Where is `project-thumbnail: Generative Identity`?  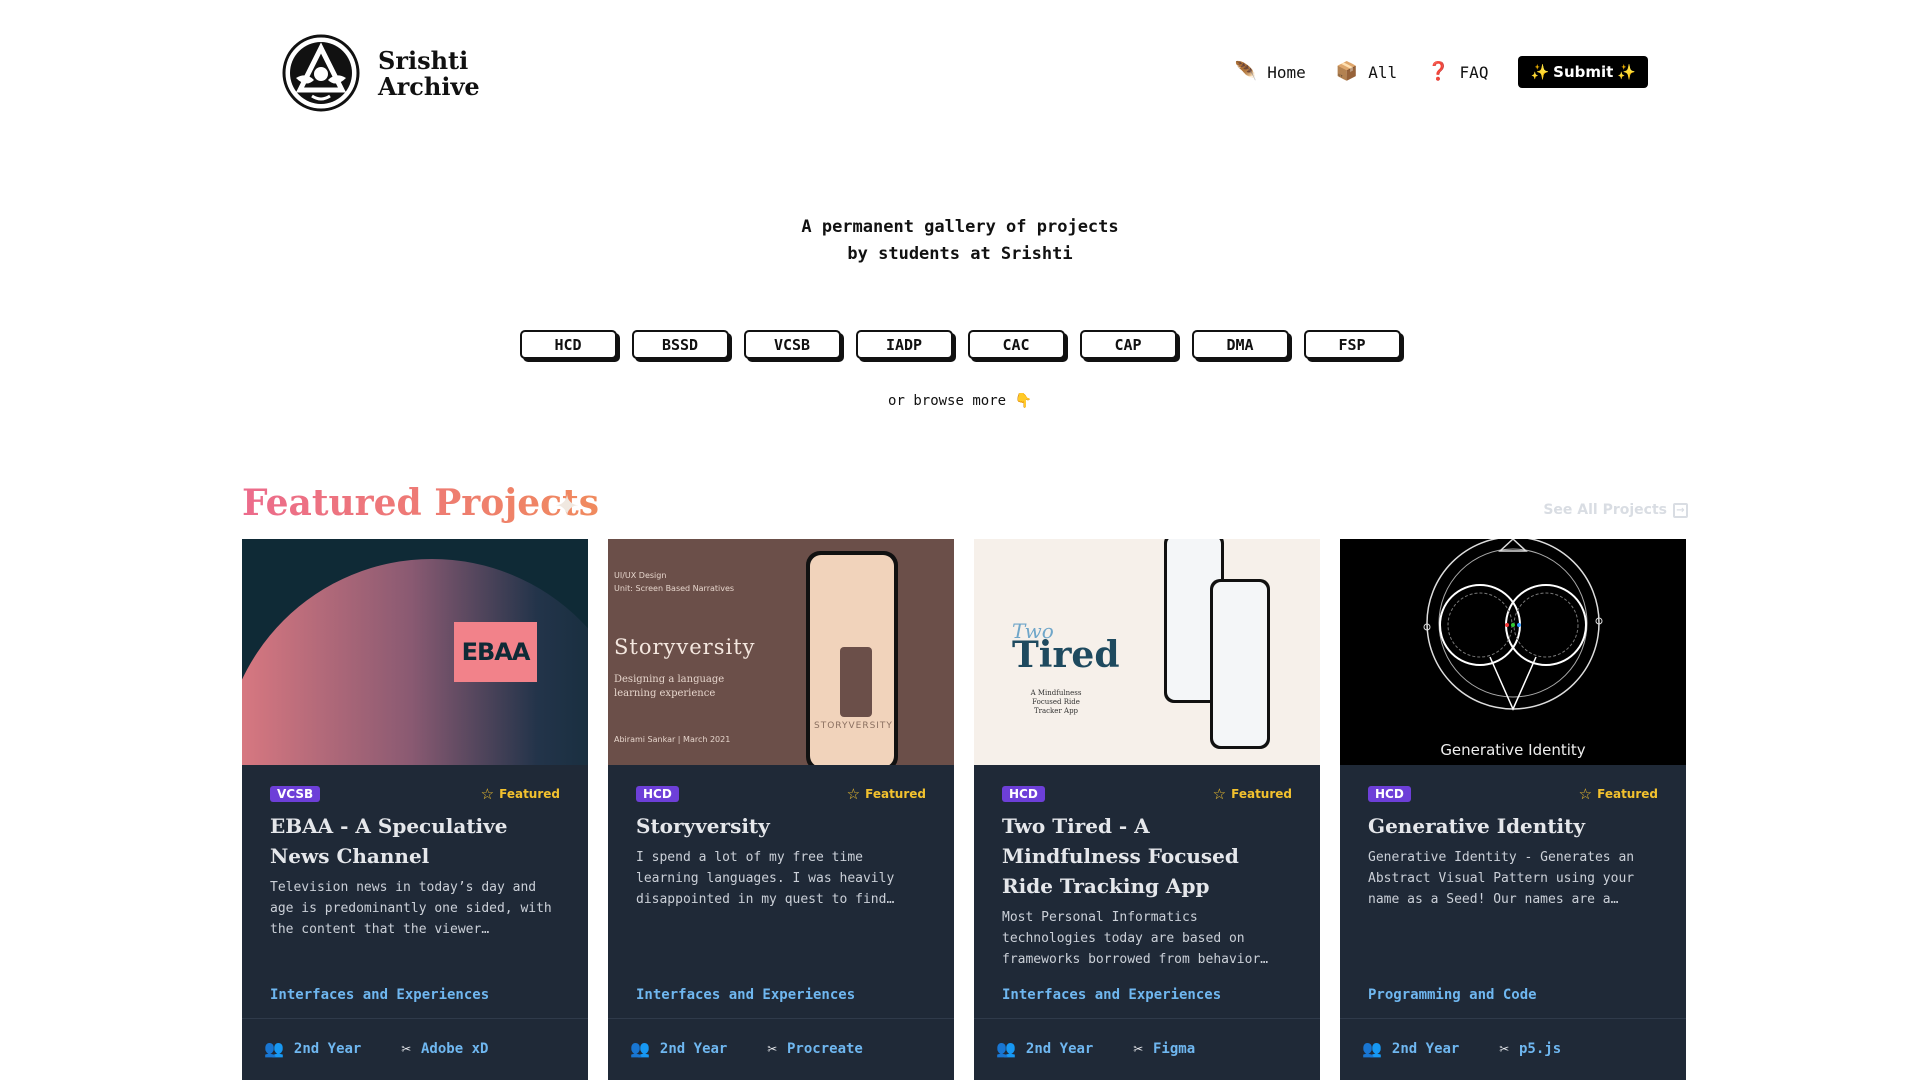
project-thumbnail: Generative Identity is located at coordinates (1513, 652).